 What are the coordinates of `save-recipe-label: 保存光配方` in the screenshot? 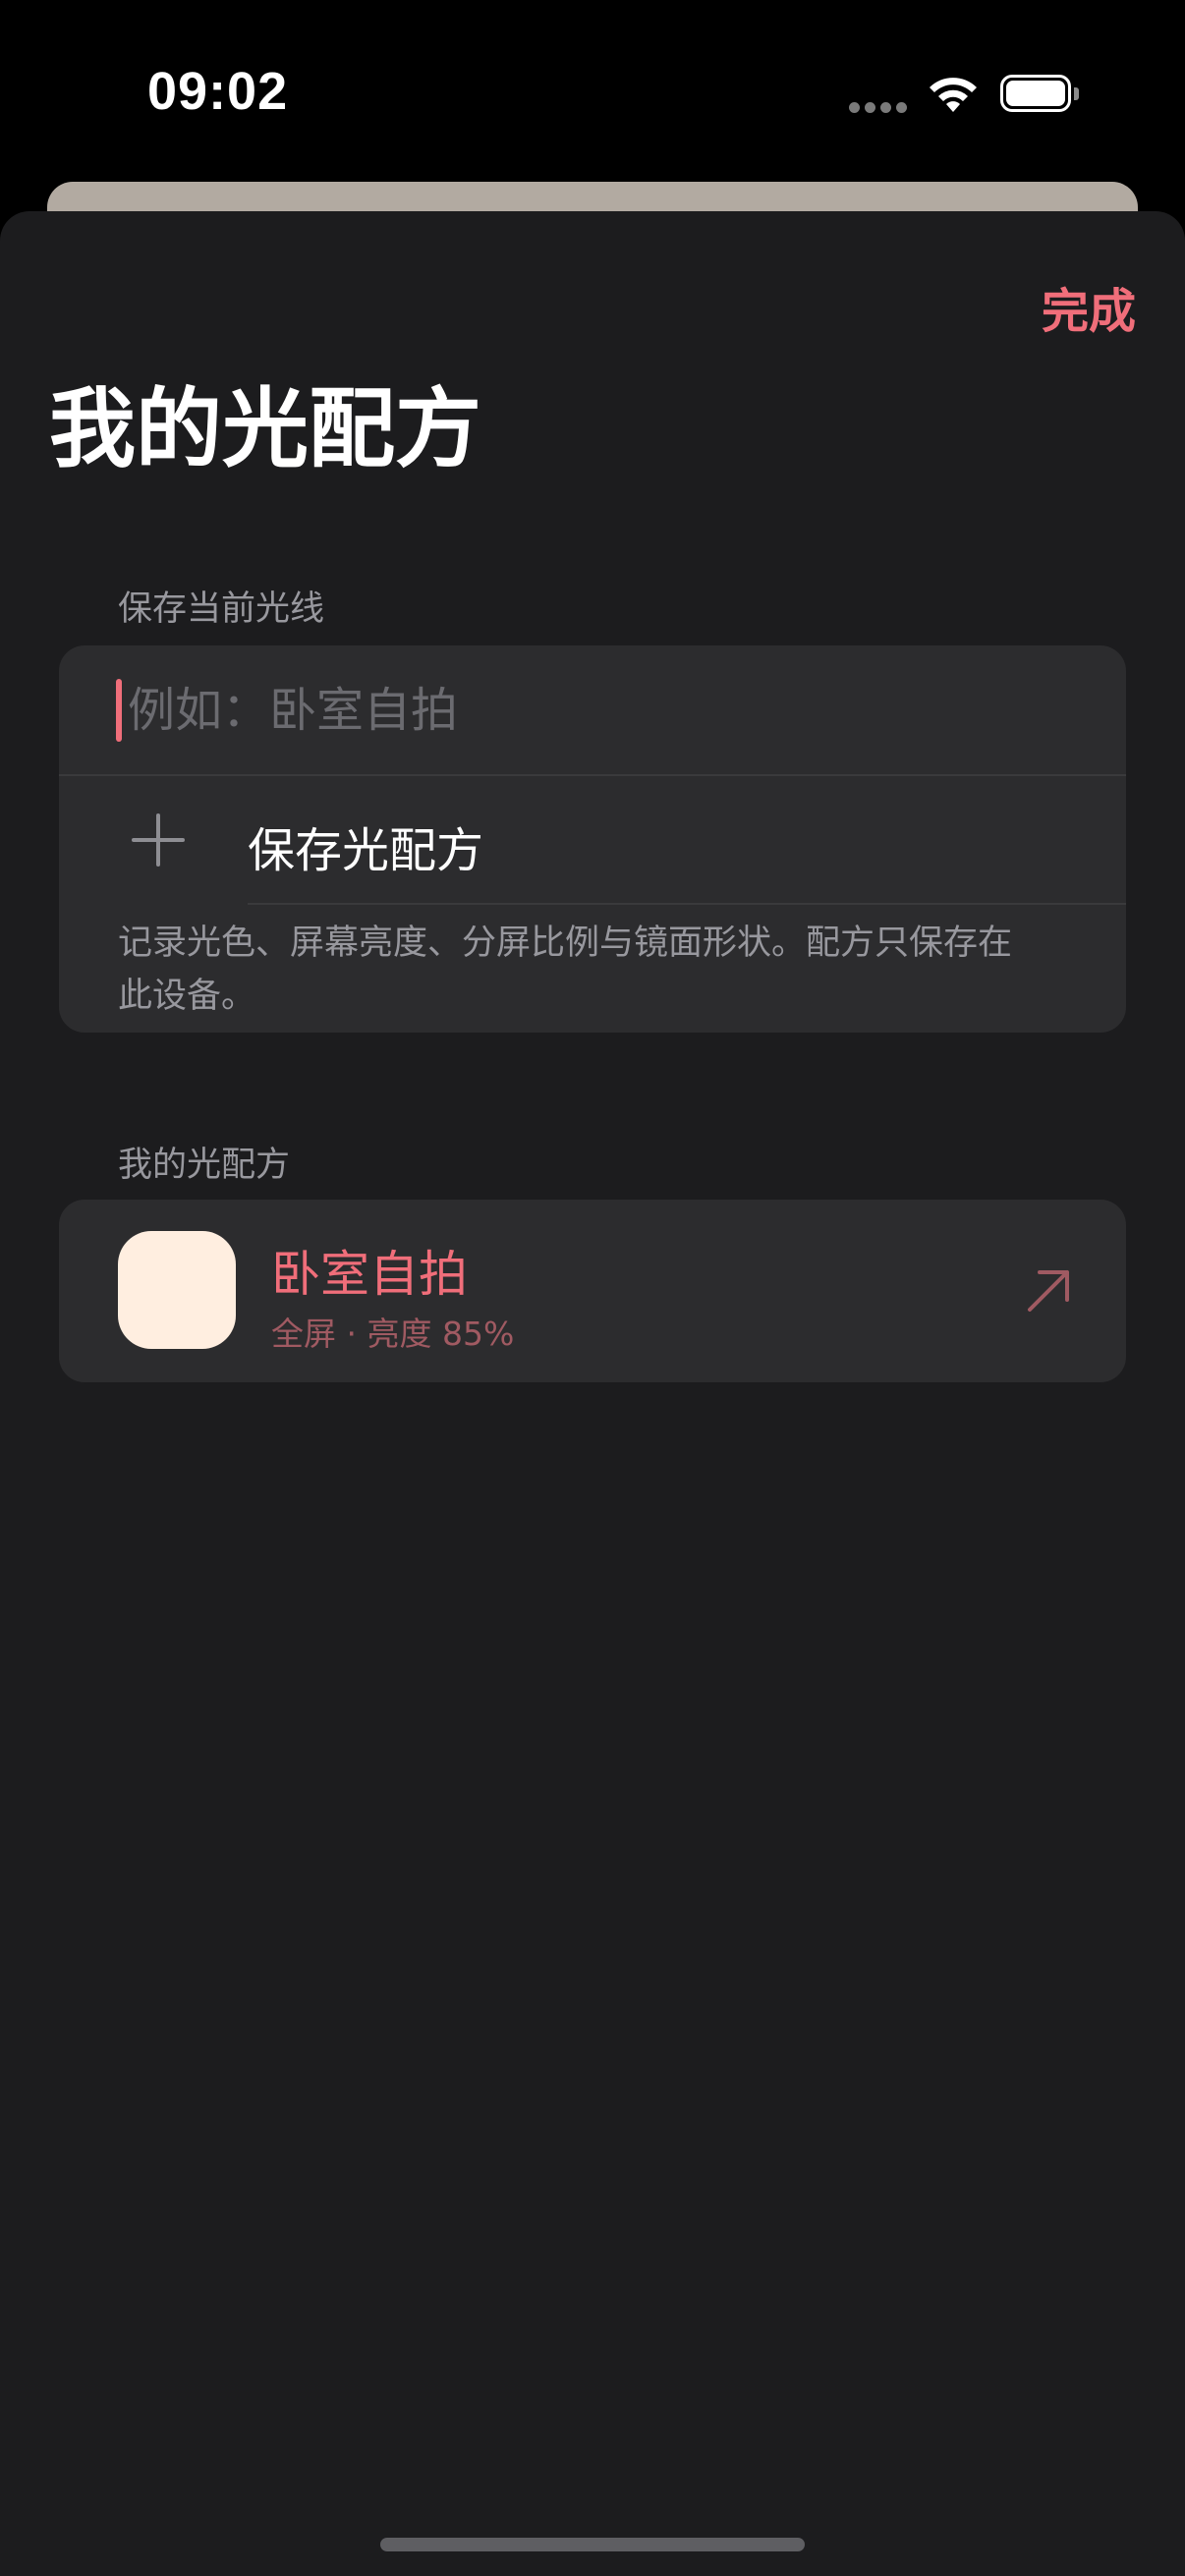 It's located at (366, 850).